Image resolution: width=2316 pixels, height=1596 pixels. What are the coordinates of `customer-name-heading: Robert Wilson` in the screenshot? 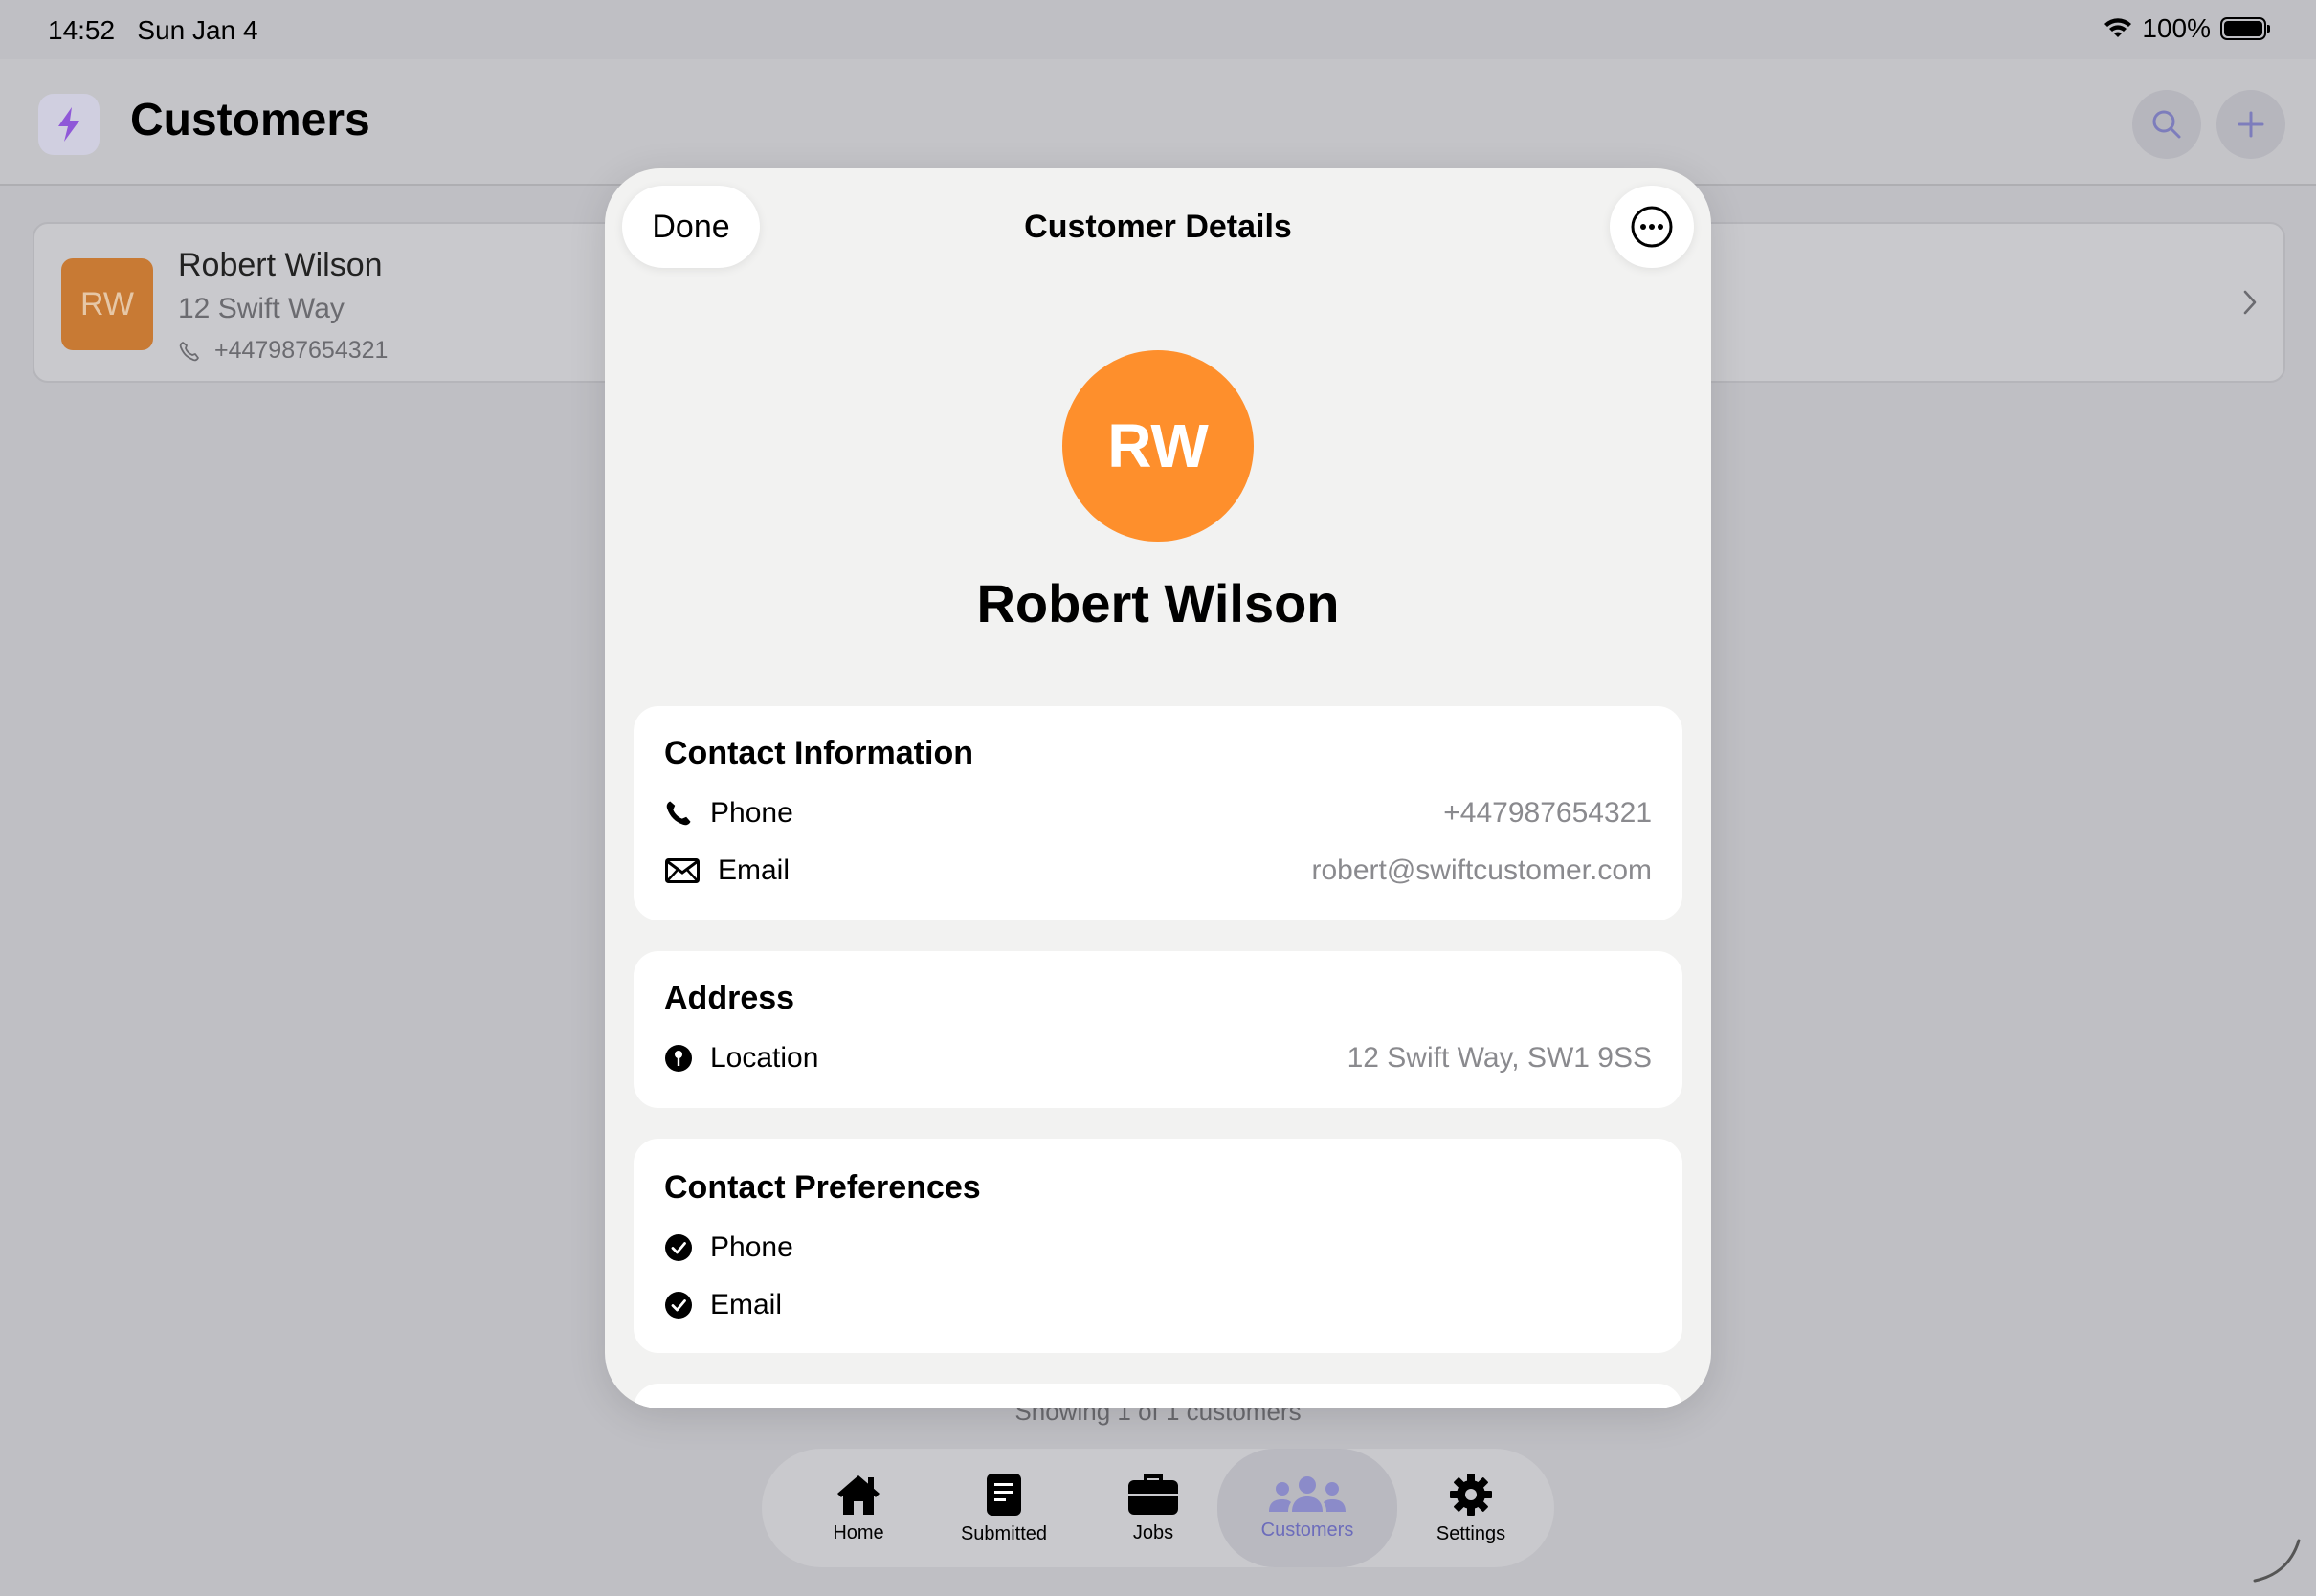 It's located at (1158, 603).